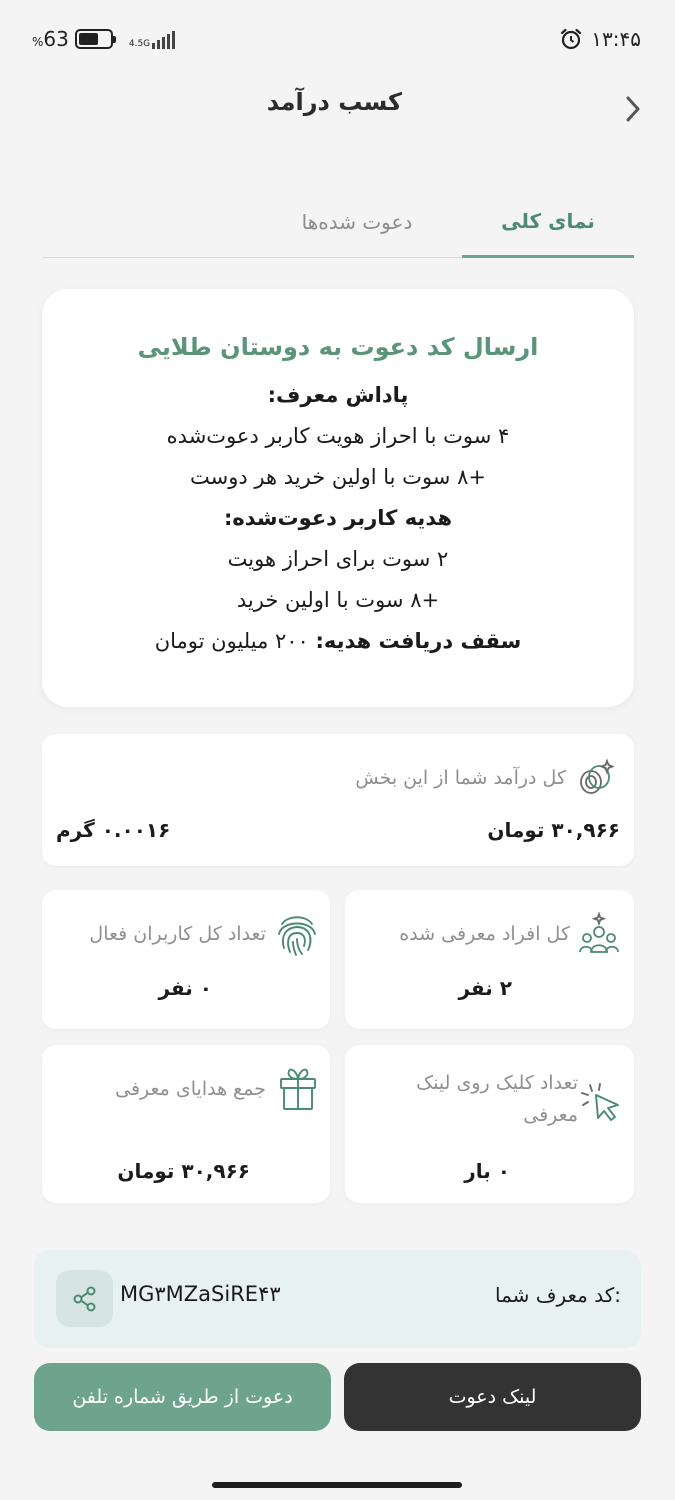 Image resolution: width=675 pixels, height=1500 pixels. What do you see at coordinates (487, 1171) in the screenshot?
I see `stat-value: ۰ بار` at bounding box center [487, 1171].